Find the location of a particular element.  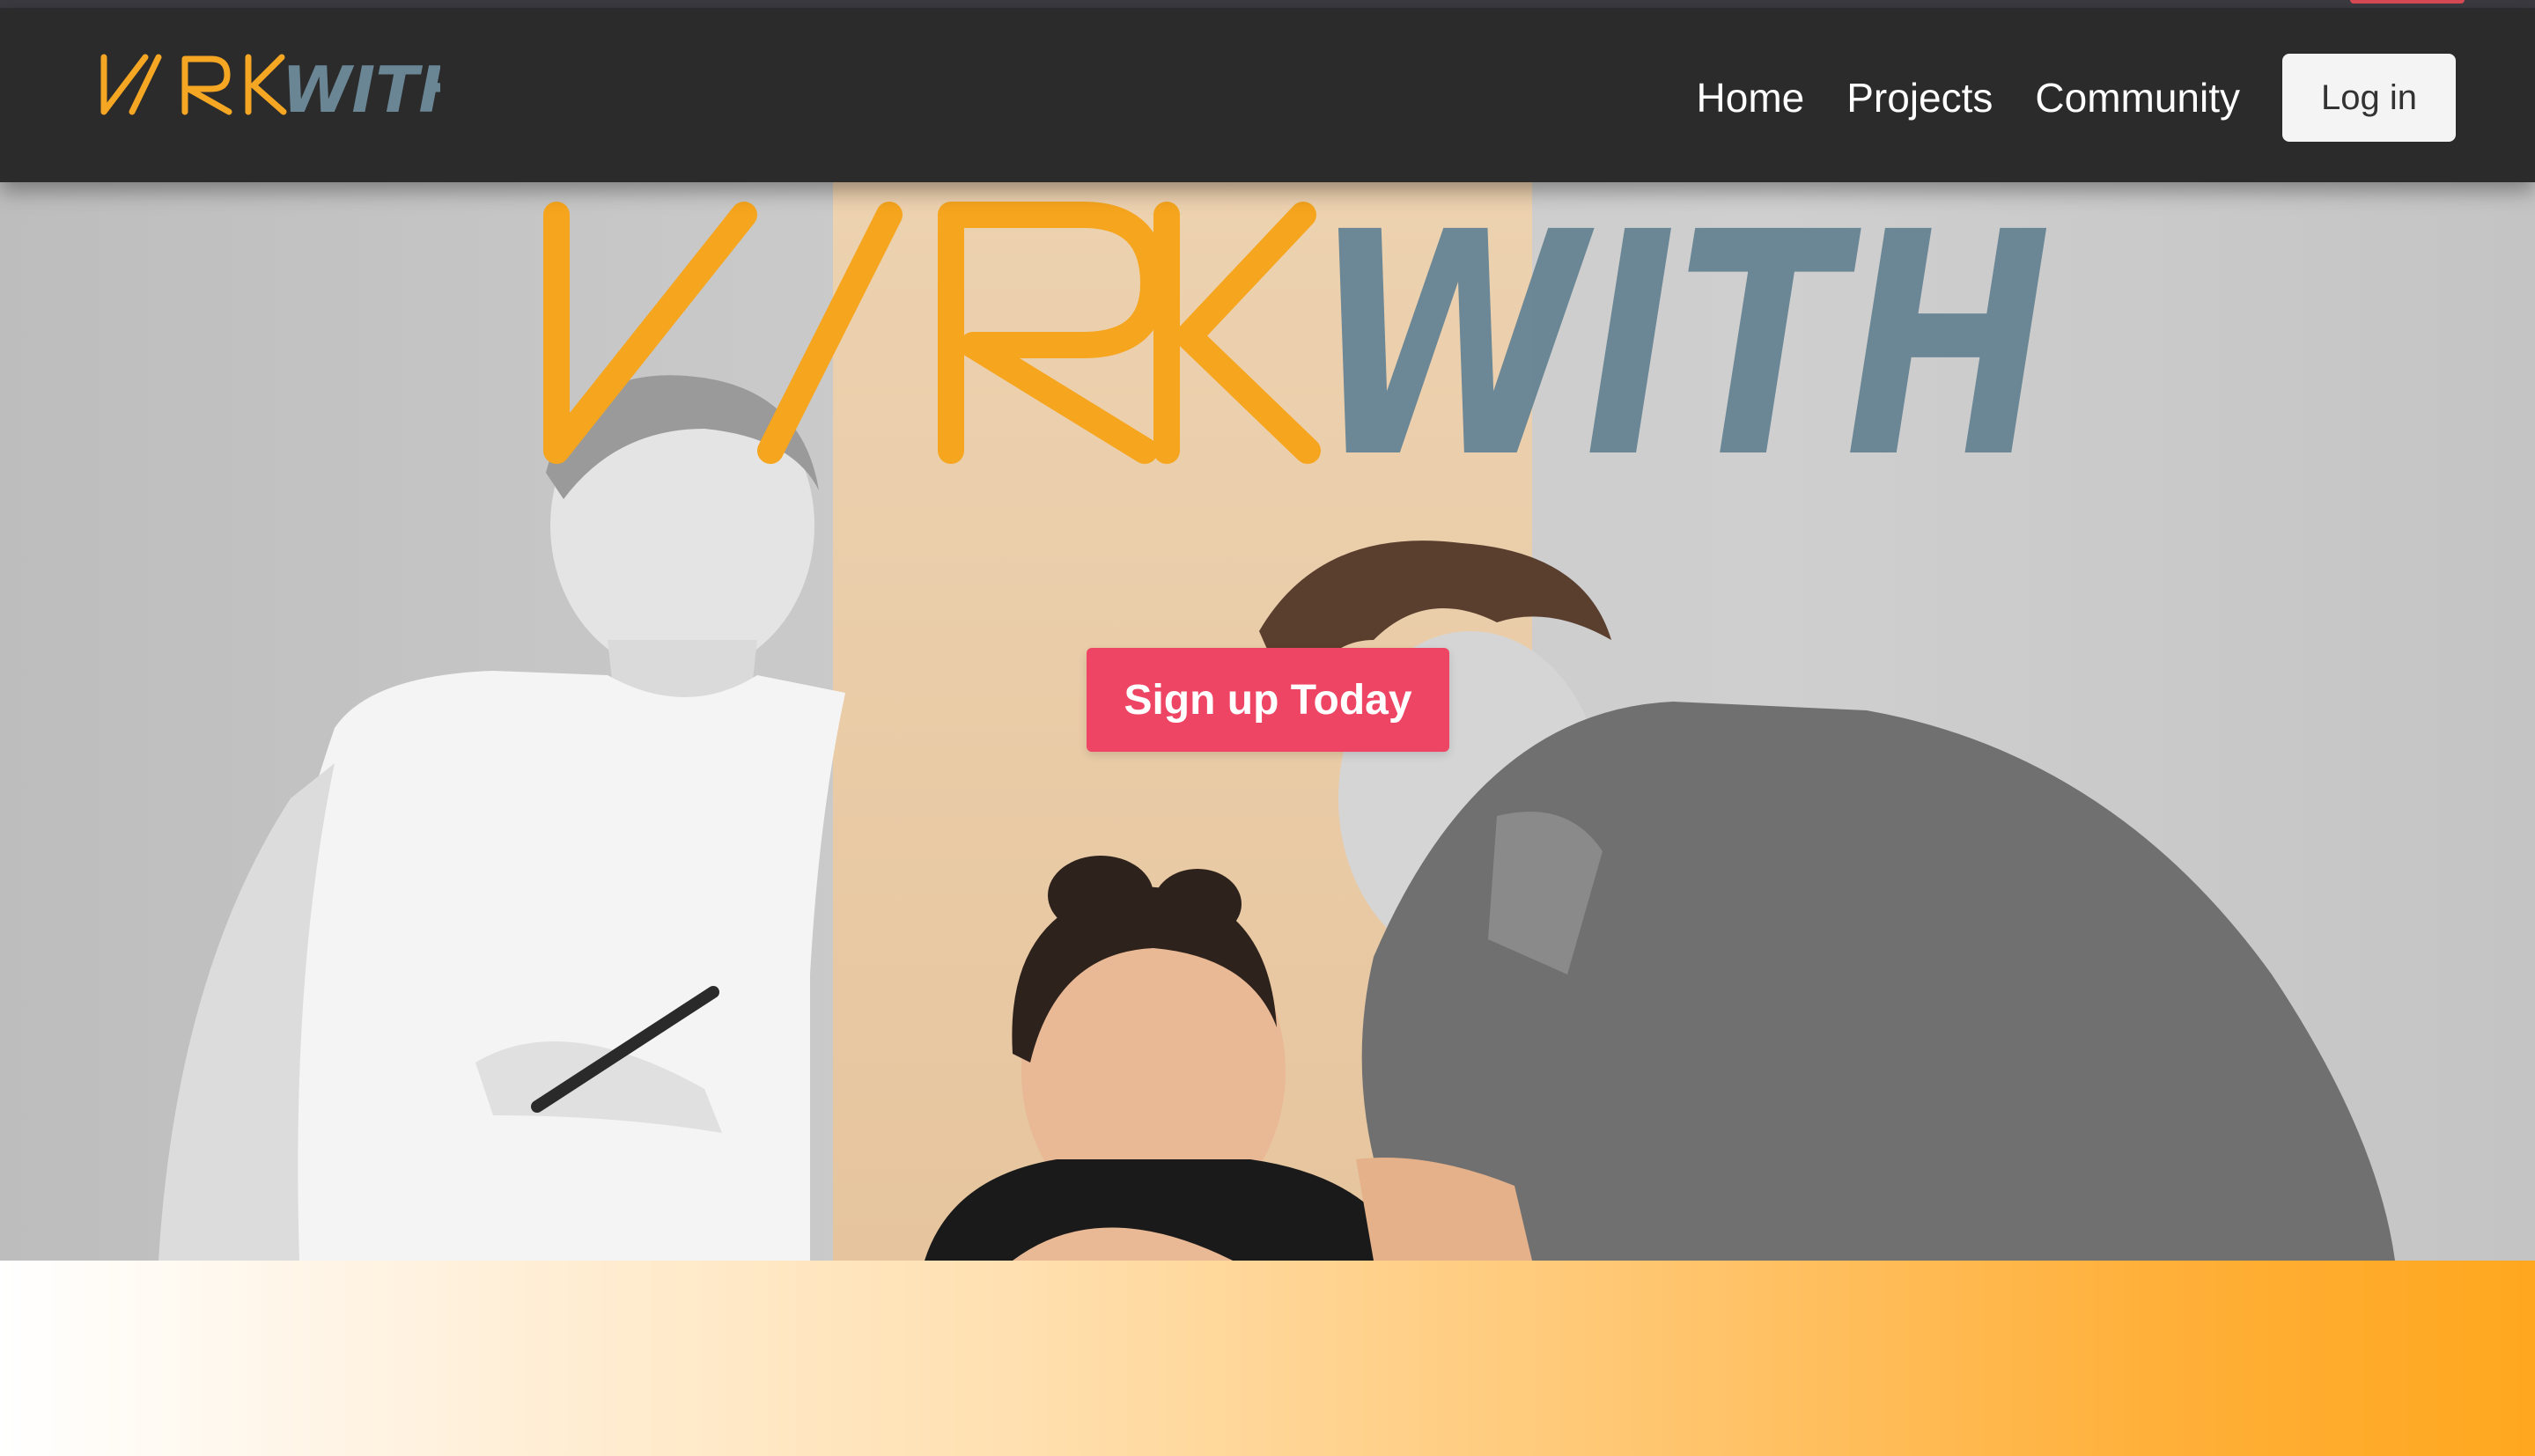

hero-bottom-gradient-band is located at coordinates (1267, 1358).